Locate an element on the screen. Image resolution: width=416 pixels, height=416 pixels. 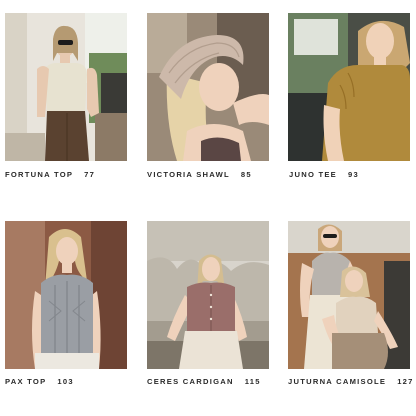
juturna-camisole-title: JUTURNA CAMISOLE is located at coordinates (337, 381).